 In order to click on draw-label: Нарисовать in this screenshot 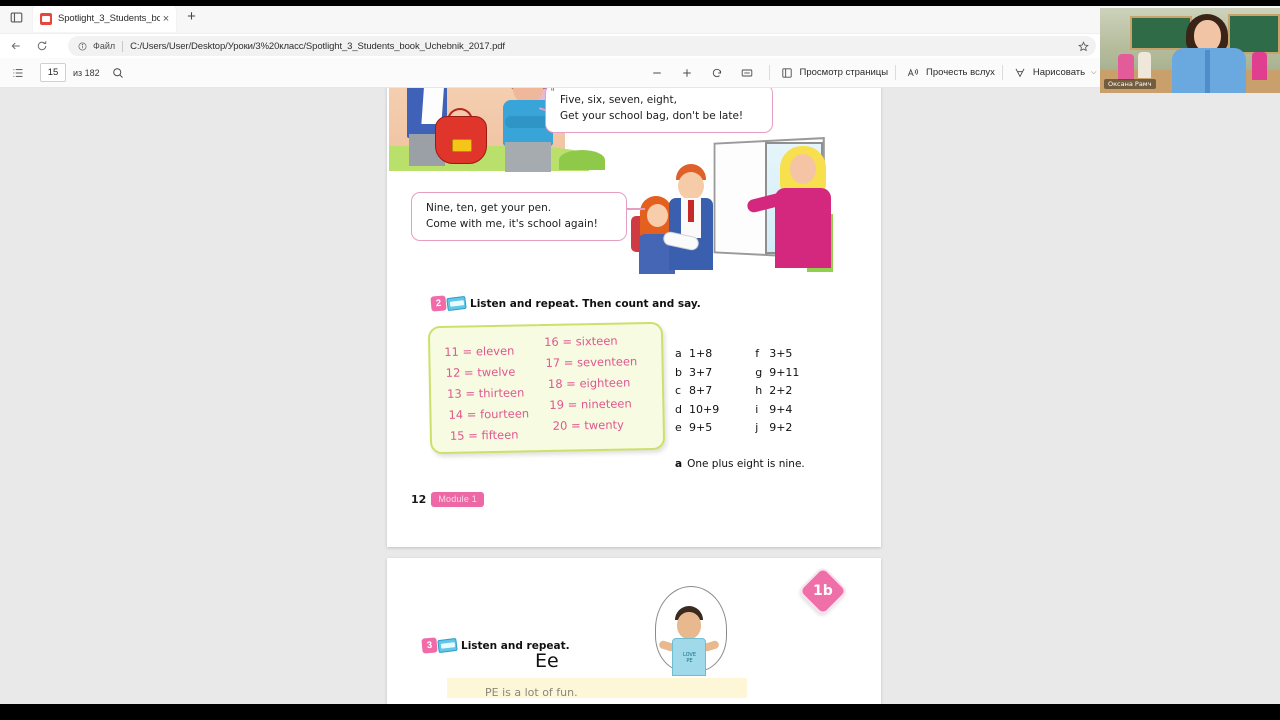, I will do `click(1059, 72)`.